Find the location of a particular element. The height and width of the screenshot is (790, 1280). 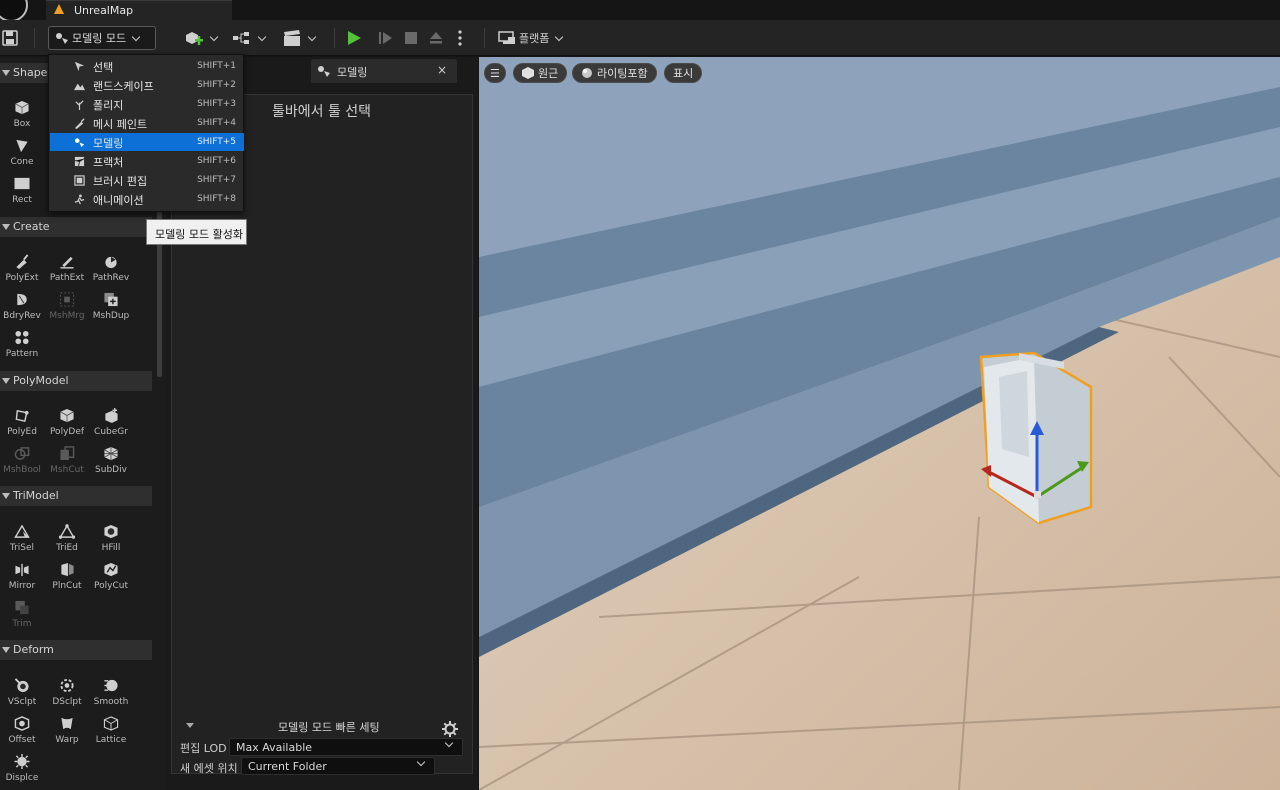

save-button is located at coordinates (11, 38).